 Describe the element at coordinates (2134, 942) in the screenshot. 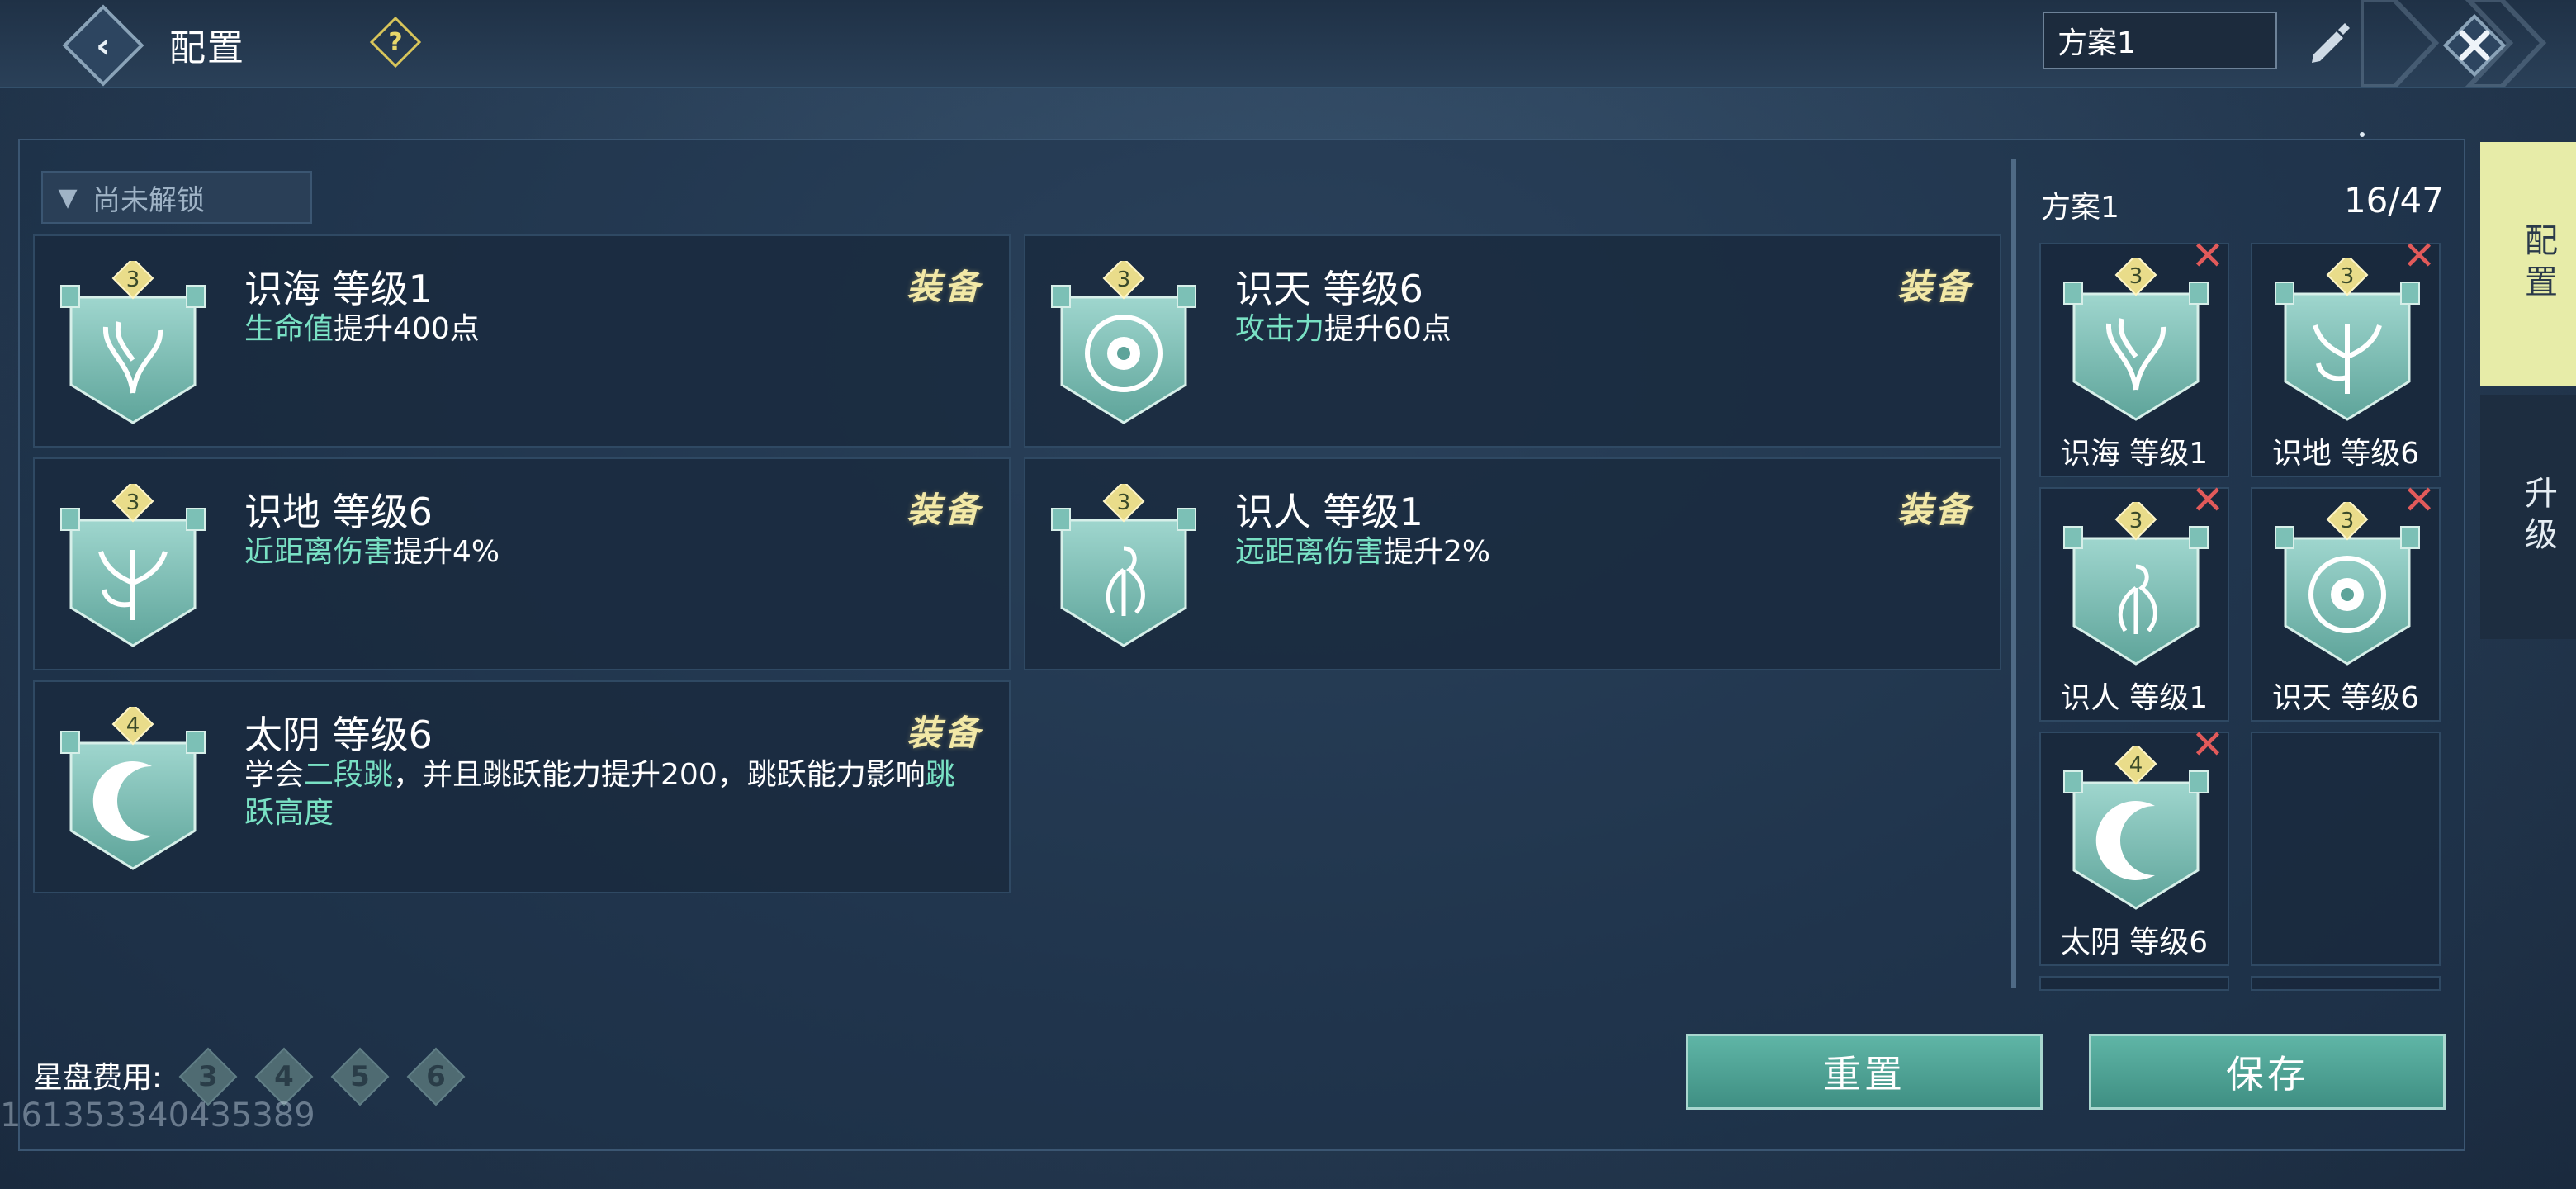

I see `slot-label: 太阴 等级6` at that location.